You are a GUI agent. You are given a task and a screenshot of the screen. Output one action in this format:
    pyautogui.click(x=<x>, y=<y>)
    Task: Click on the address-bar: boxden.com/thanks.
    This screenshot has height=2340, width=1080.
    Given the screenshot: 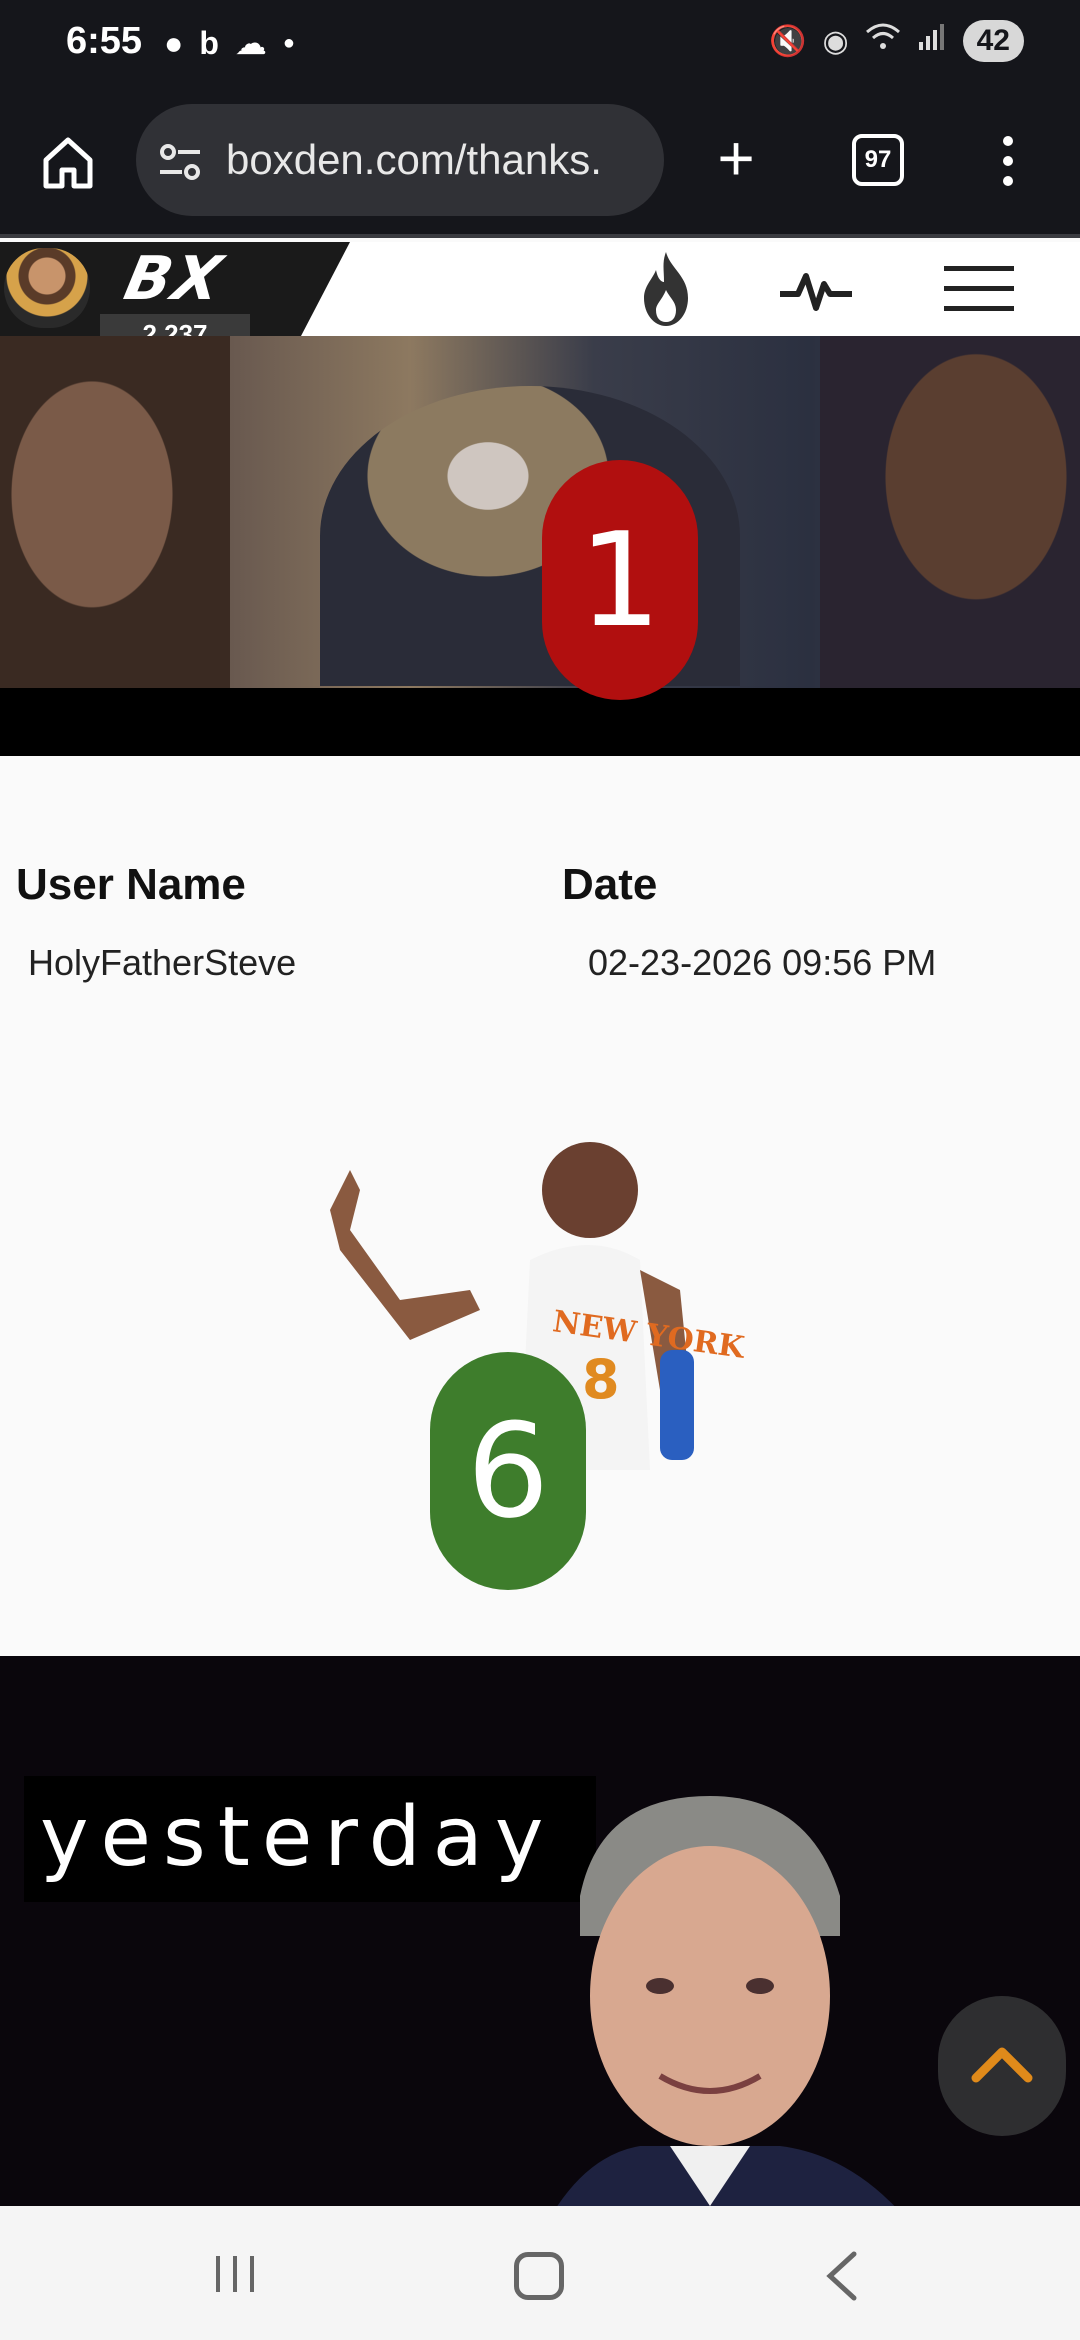 What is the action you would take?
    pyautogui.click(x=400, y=160)
    